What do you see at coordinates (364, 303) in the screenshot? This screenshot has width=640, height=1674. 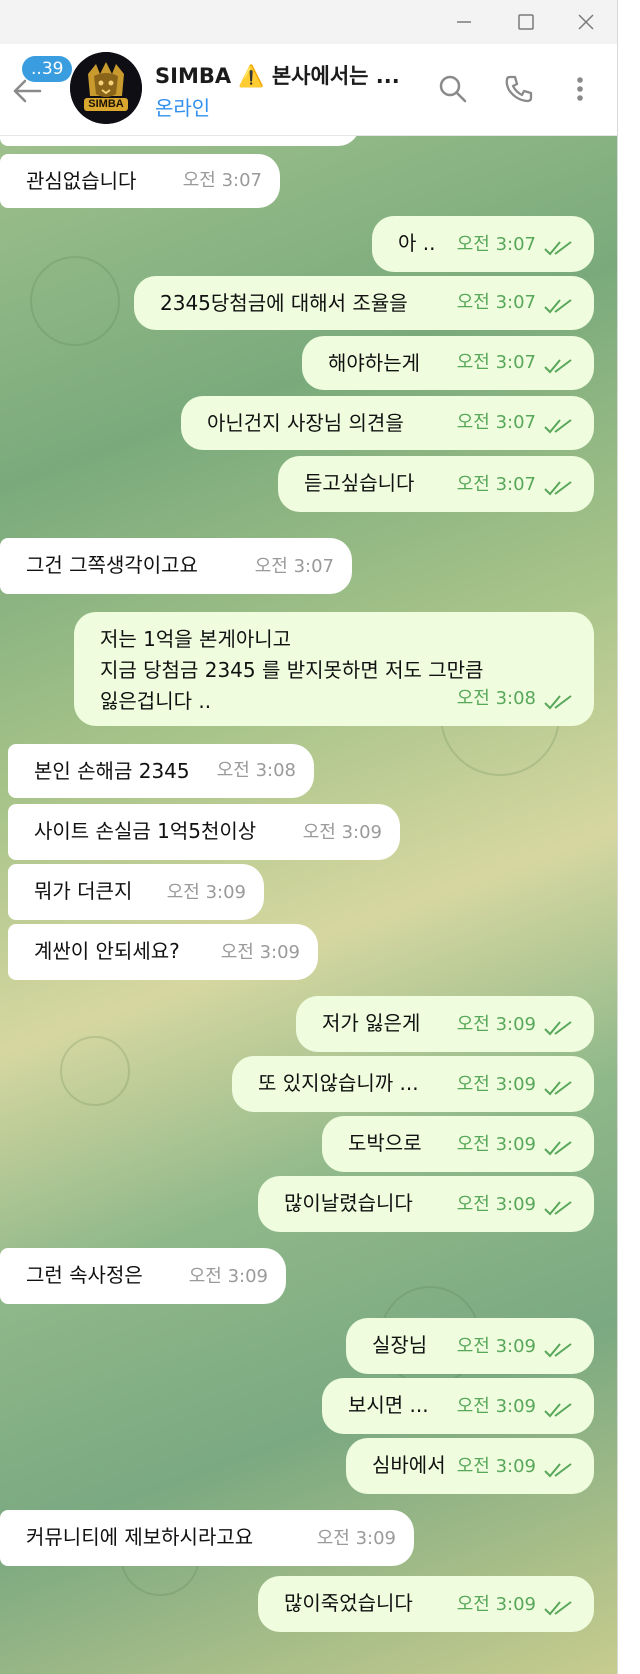 I see `outgoing-message: 2345당첨금에 대해서 조율을 오전 3:07` at bounding box center [364, 303].